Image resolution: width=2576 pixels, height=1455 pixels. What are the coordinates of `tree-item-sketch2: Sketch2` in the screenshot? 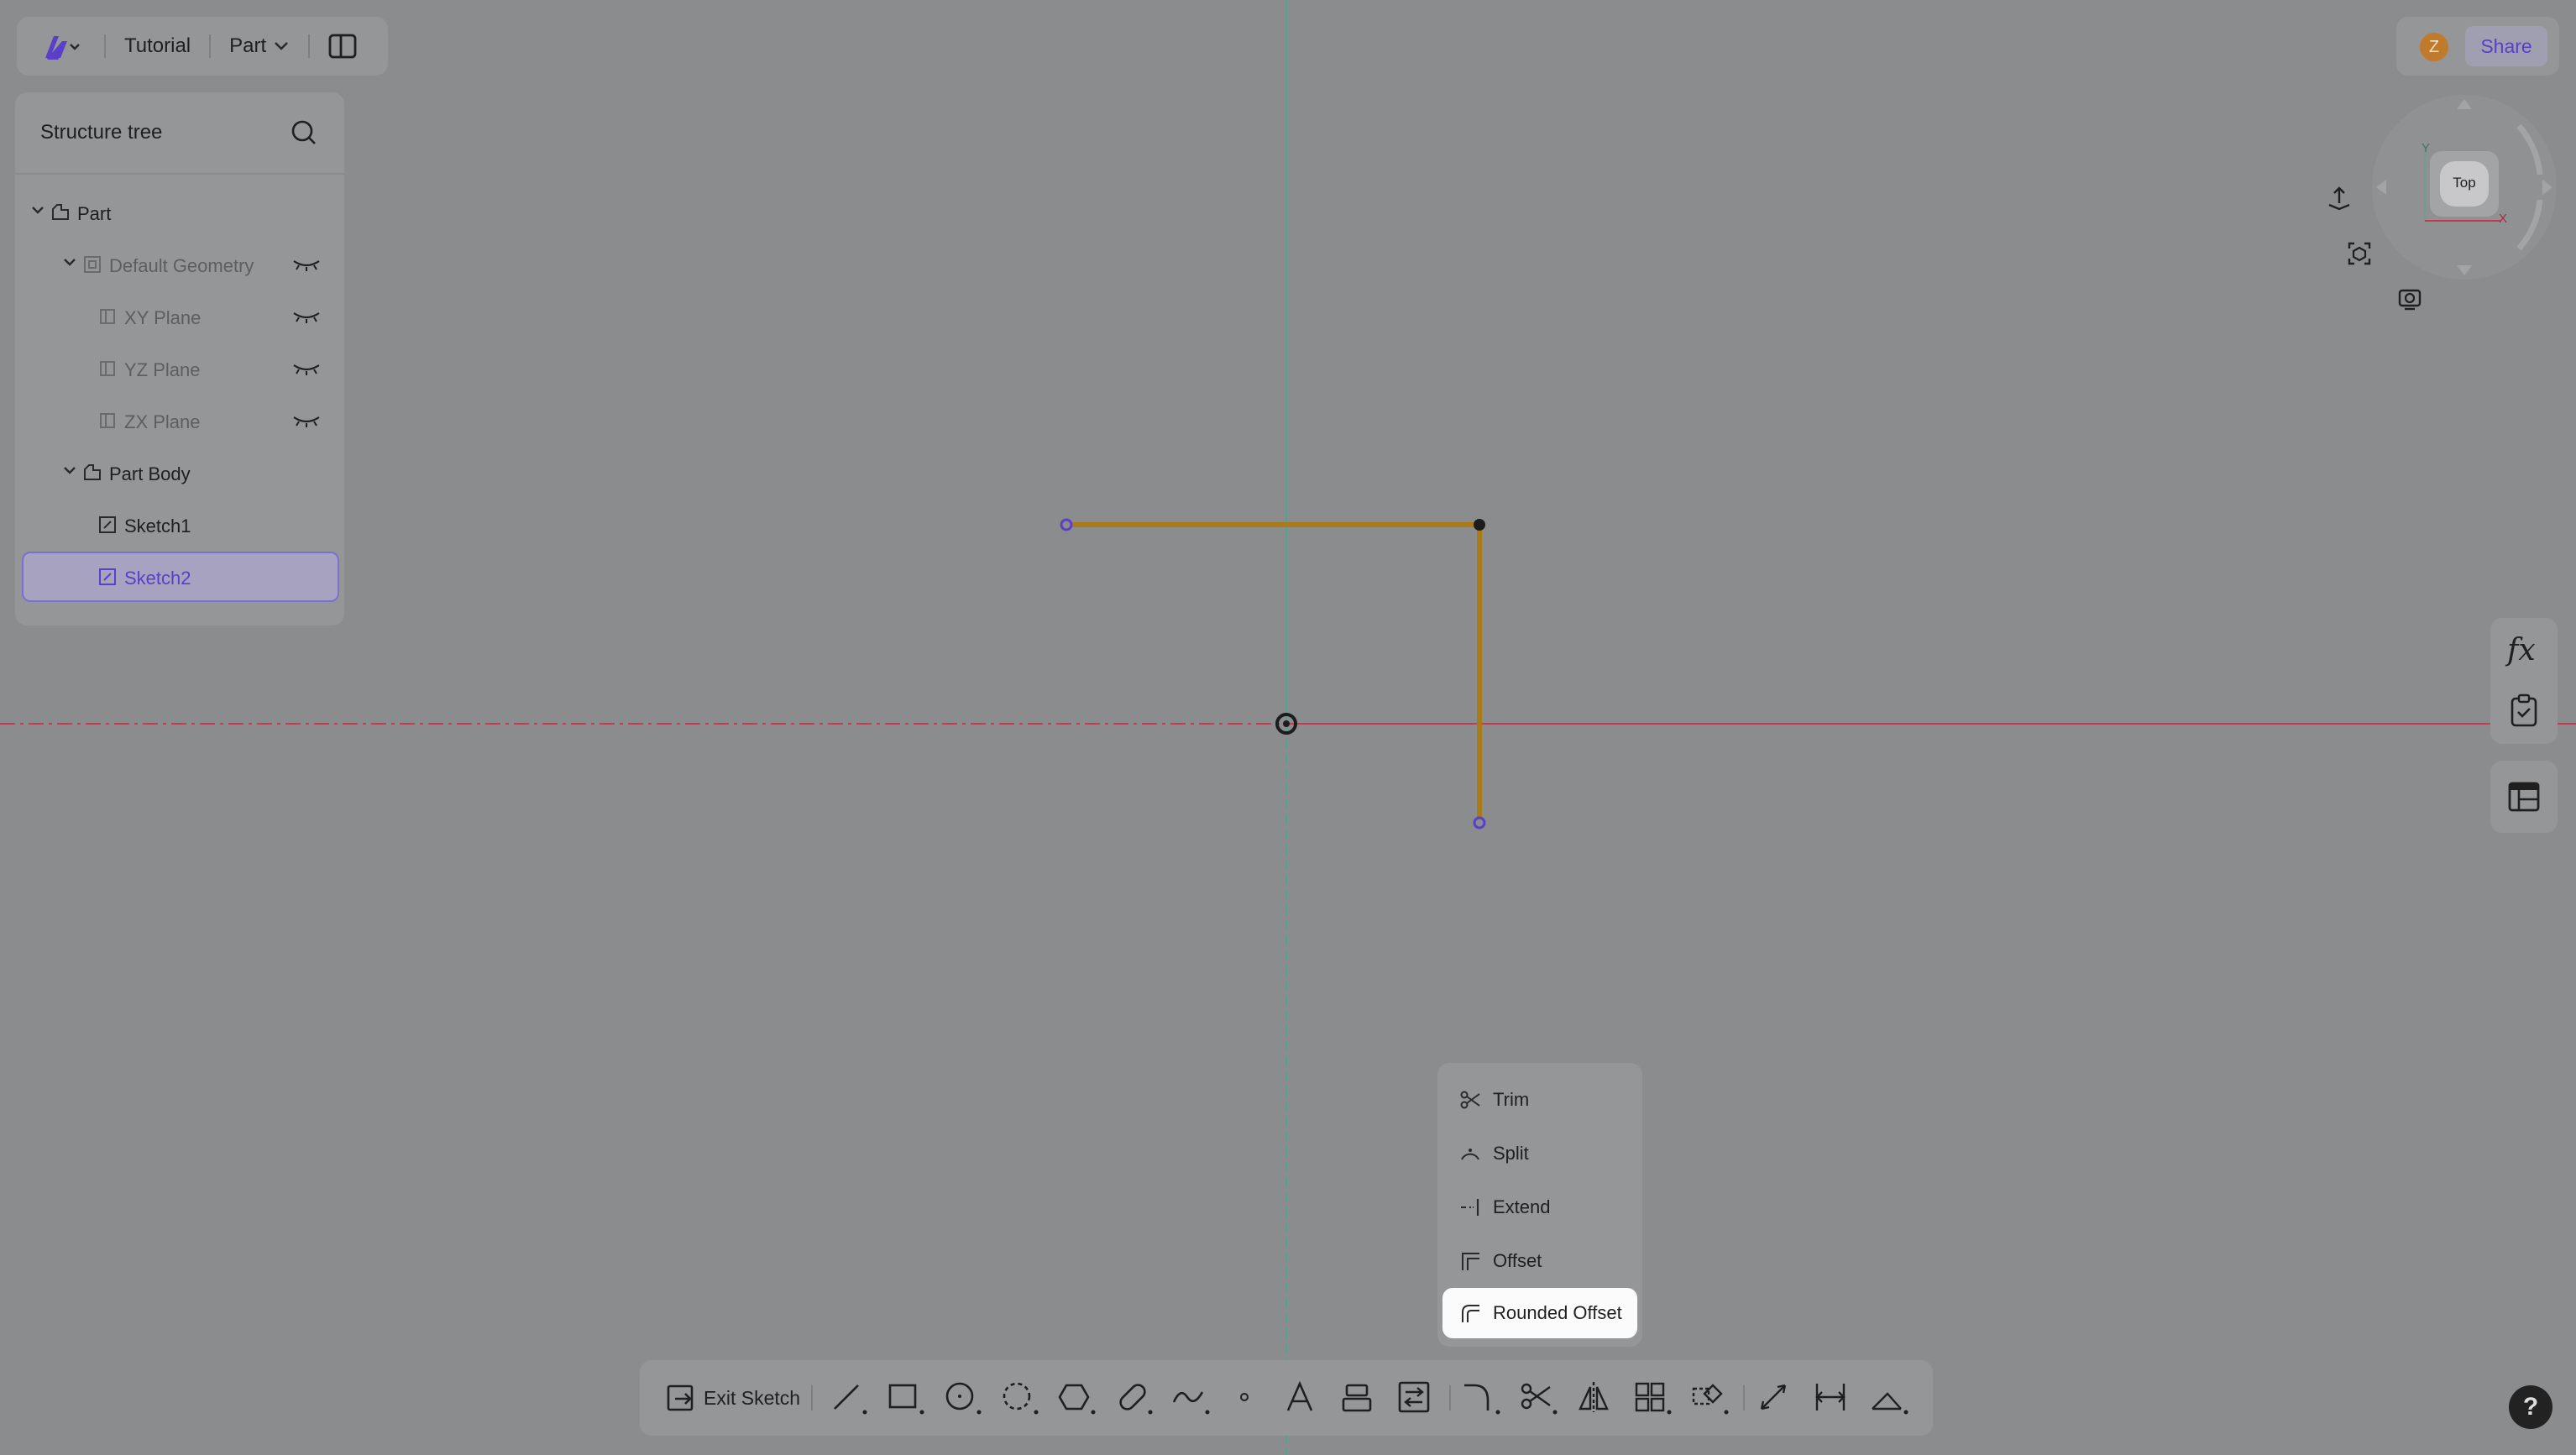 It's located at (180, 577).